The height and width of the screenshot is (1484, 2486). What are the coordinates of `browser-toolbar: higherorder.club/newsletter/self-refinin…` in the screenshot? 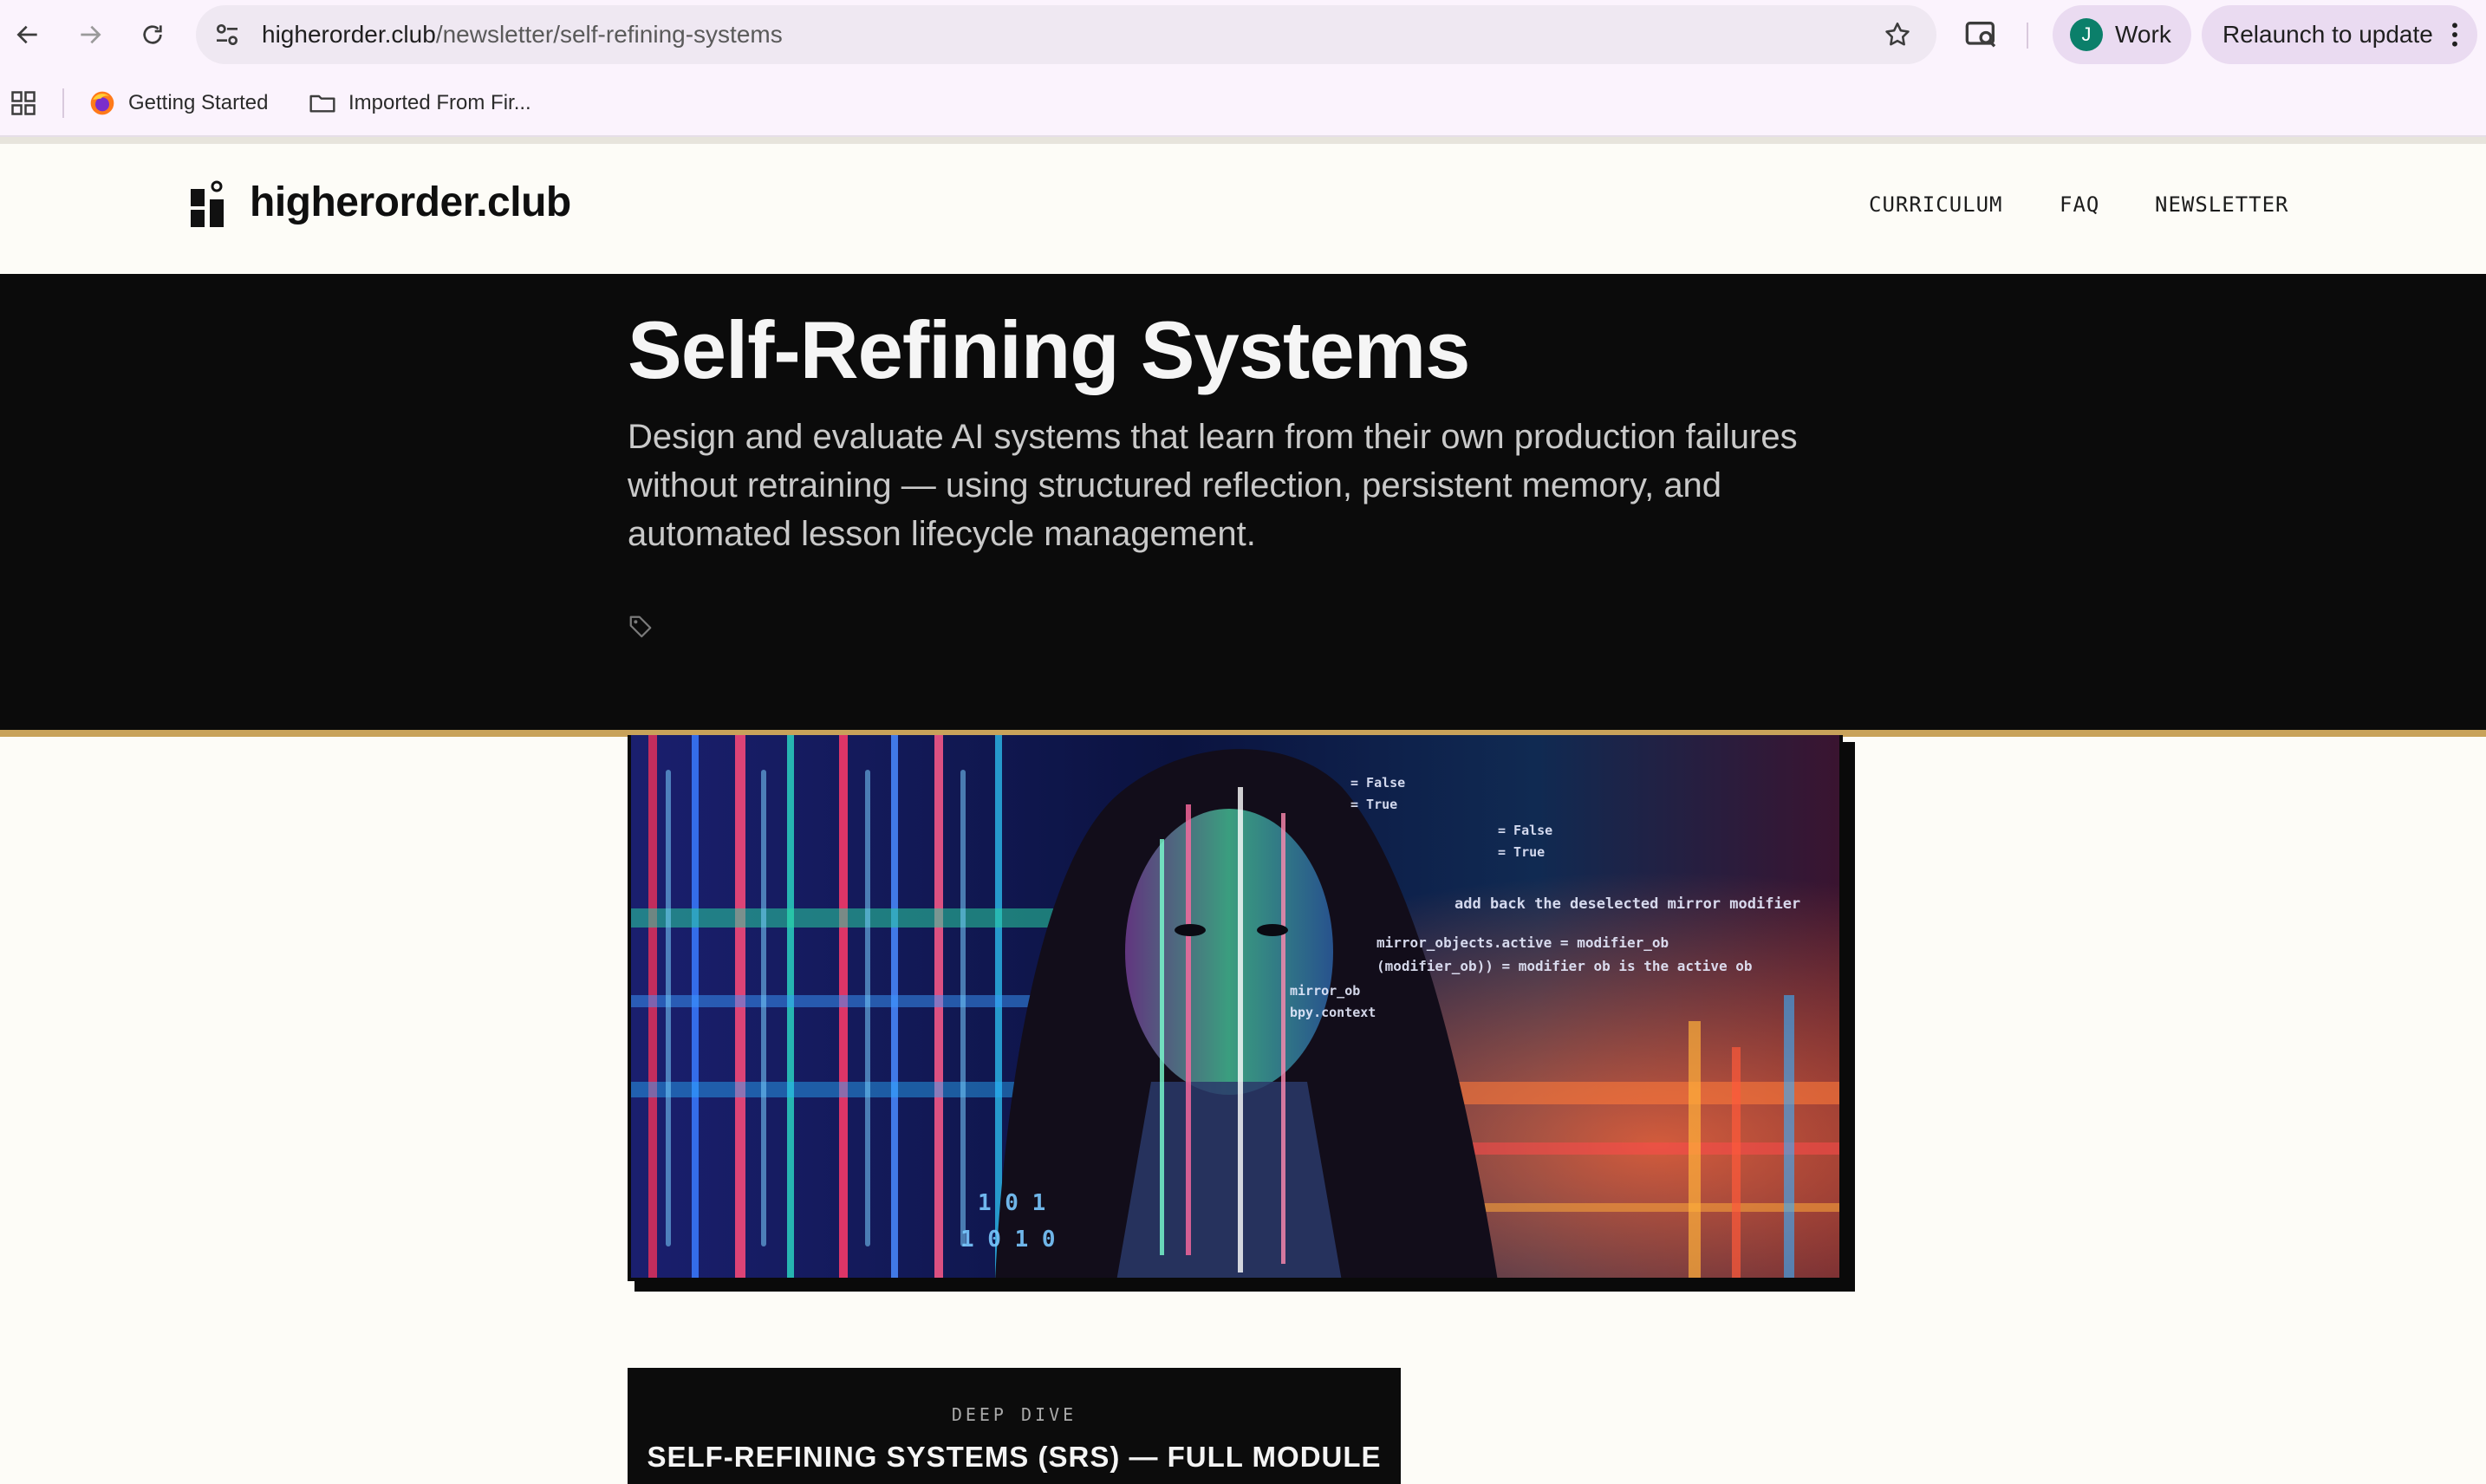 It's located at (1243, 34).